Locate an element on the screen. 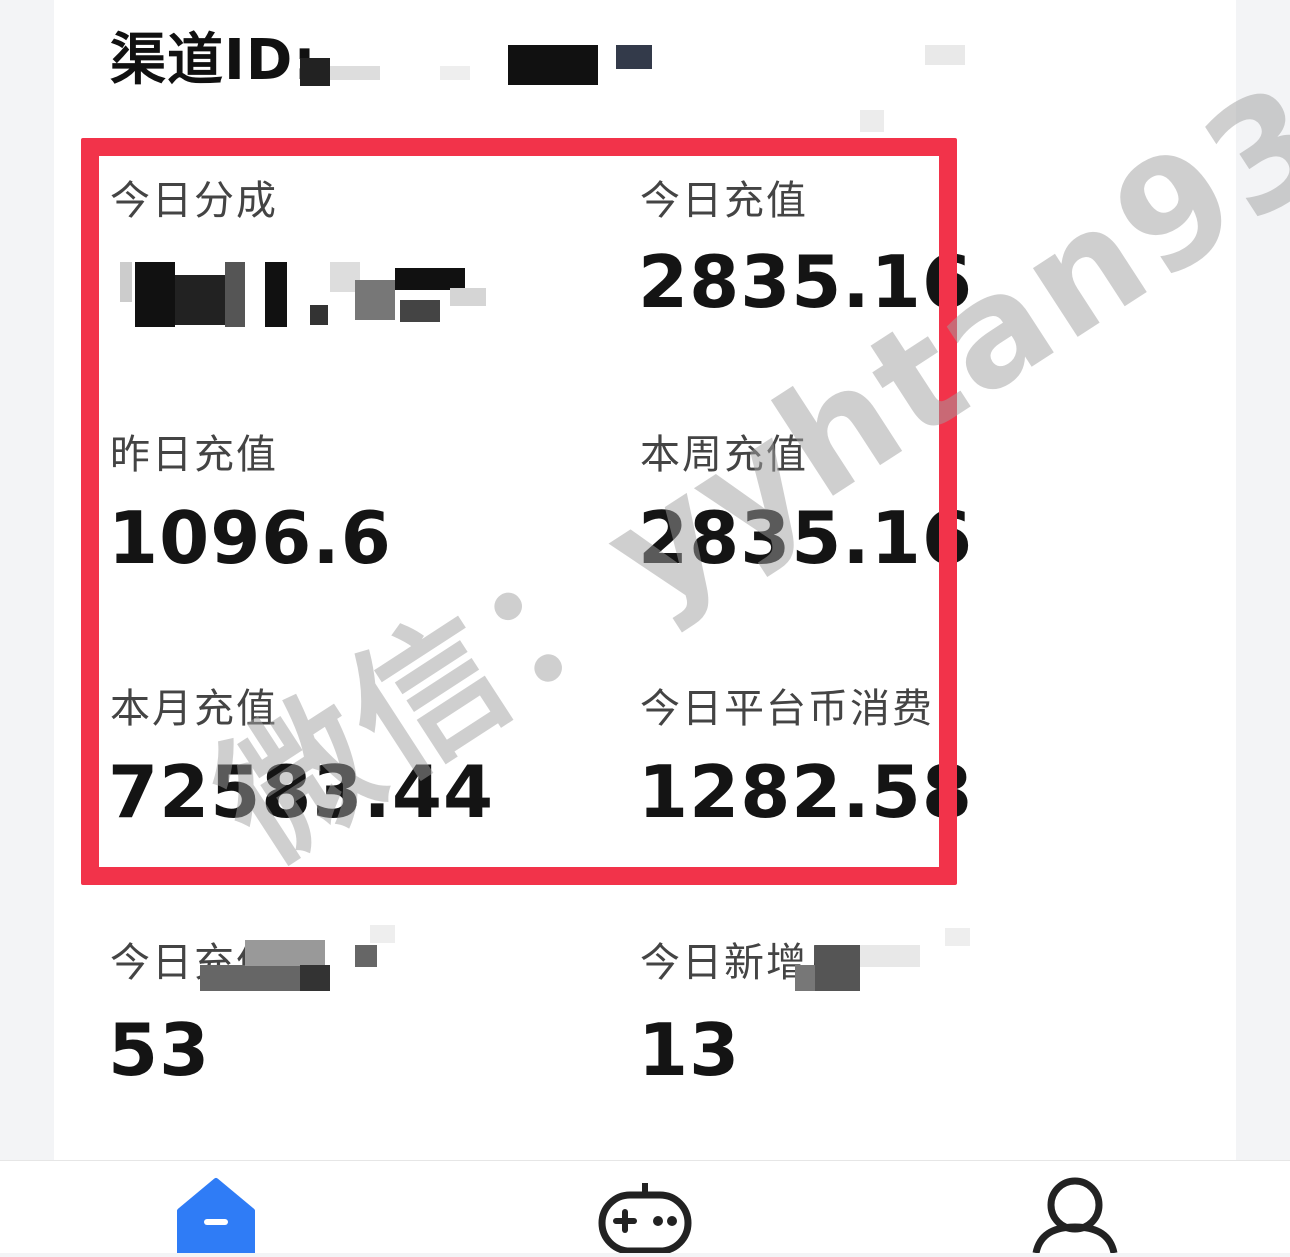  today-recharge-users-value: 53 is located at coordinates (159, 1050).